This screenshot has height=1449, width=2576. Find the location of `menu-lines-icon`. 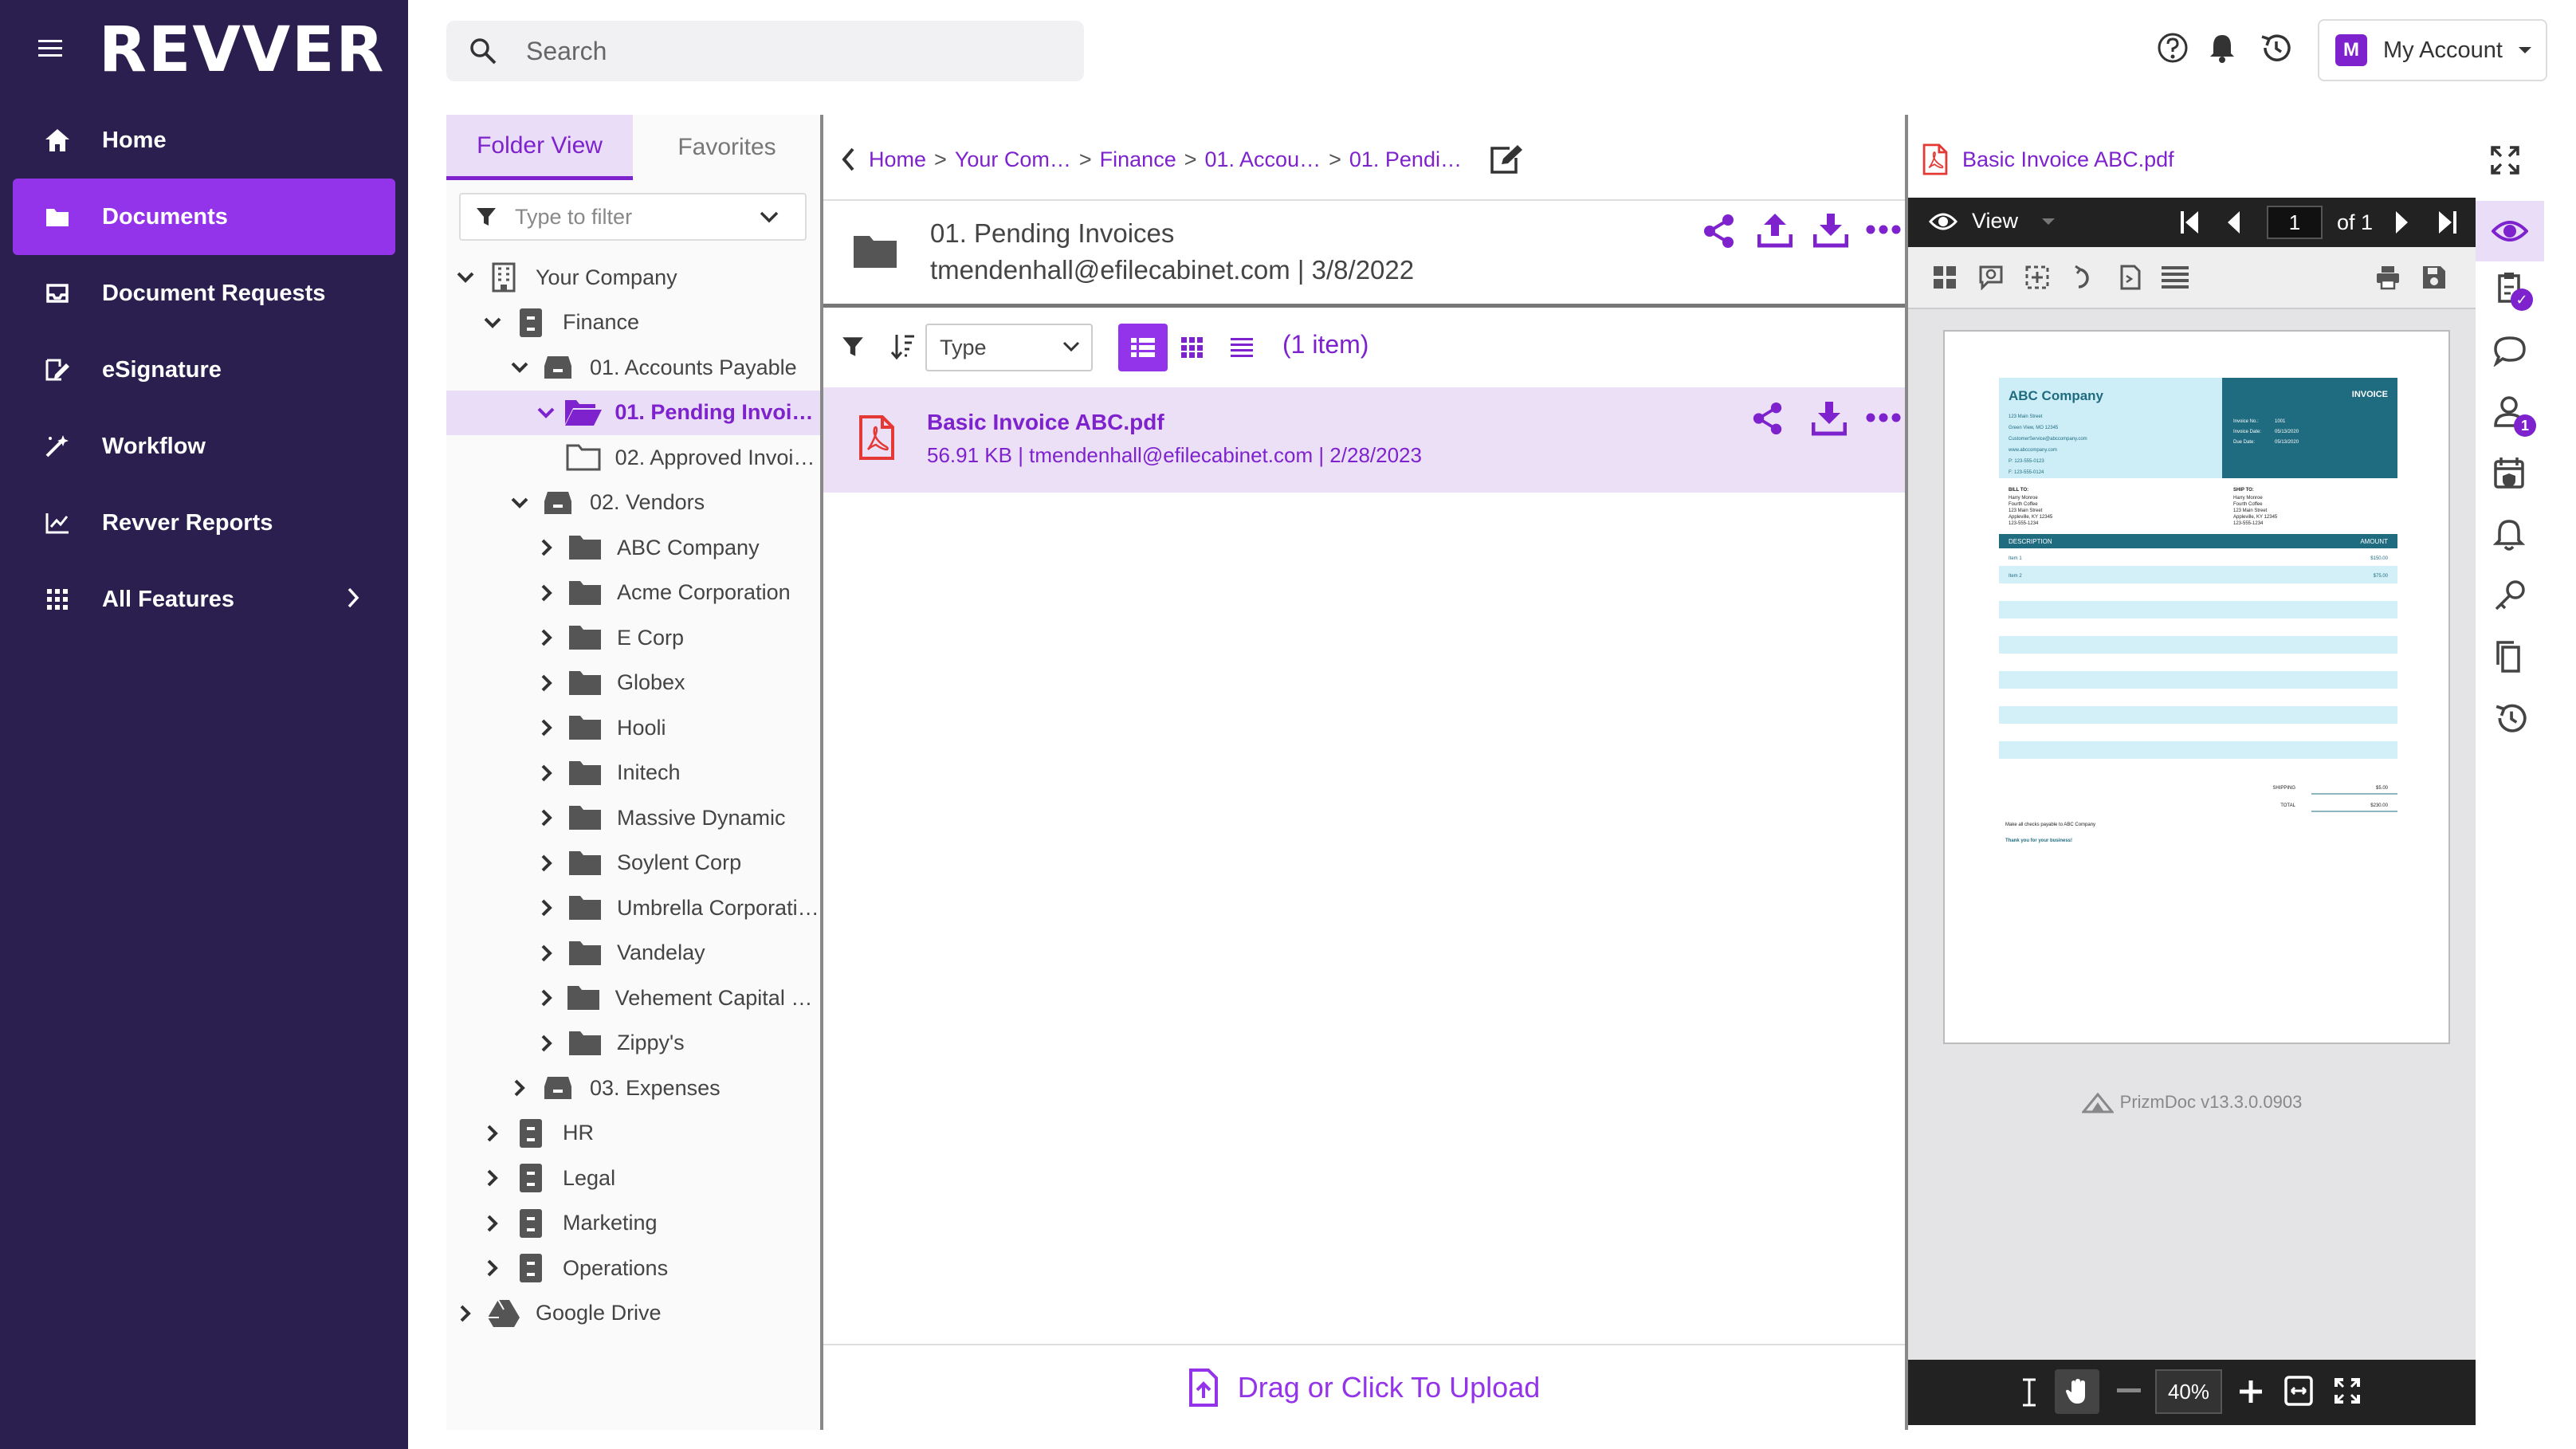

menu-lines-icon is located at coordinates (2175, 277).